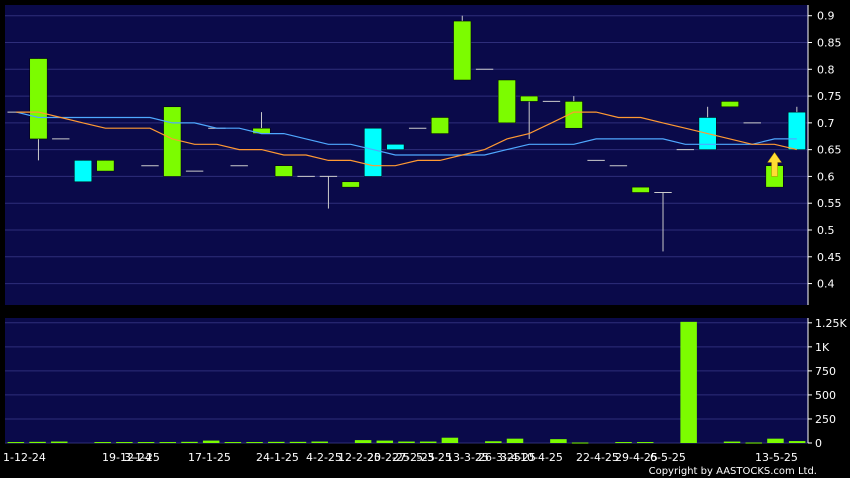  Describe the element at coordinates (825, 419) in the screenshot. I see `volume-tick-label: 250` at that location.